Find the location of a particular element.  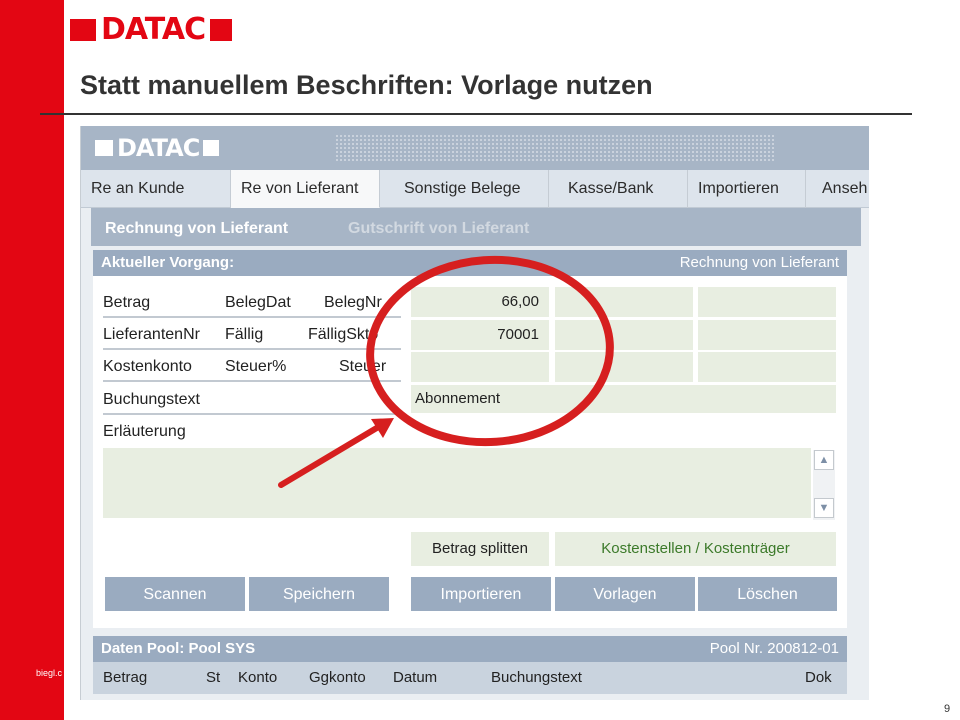

app-header: DATAC is located at coordinates (475, 148).